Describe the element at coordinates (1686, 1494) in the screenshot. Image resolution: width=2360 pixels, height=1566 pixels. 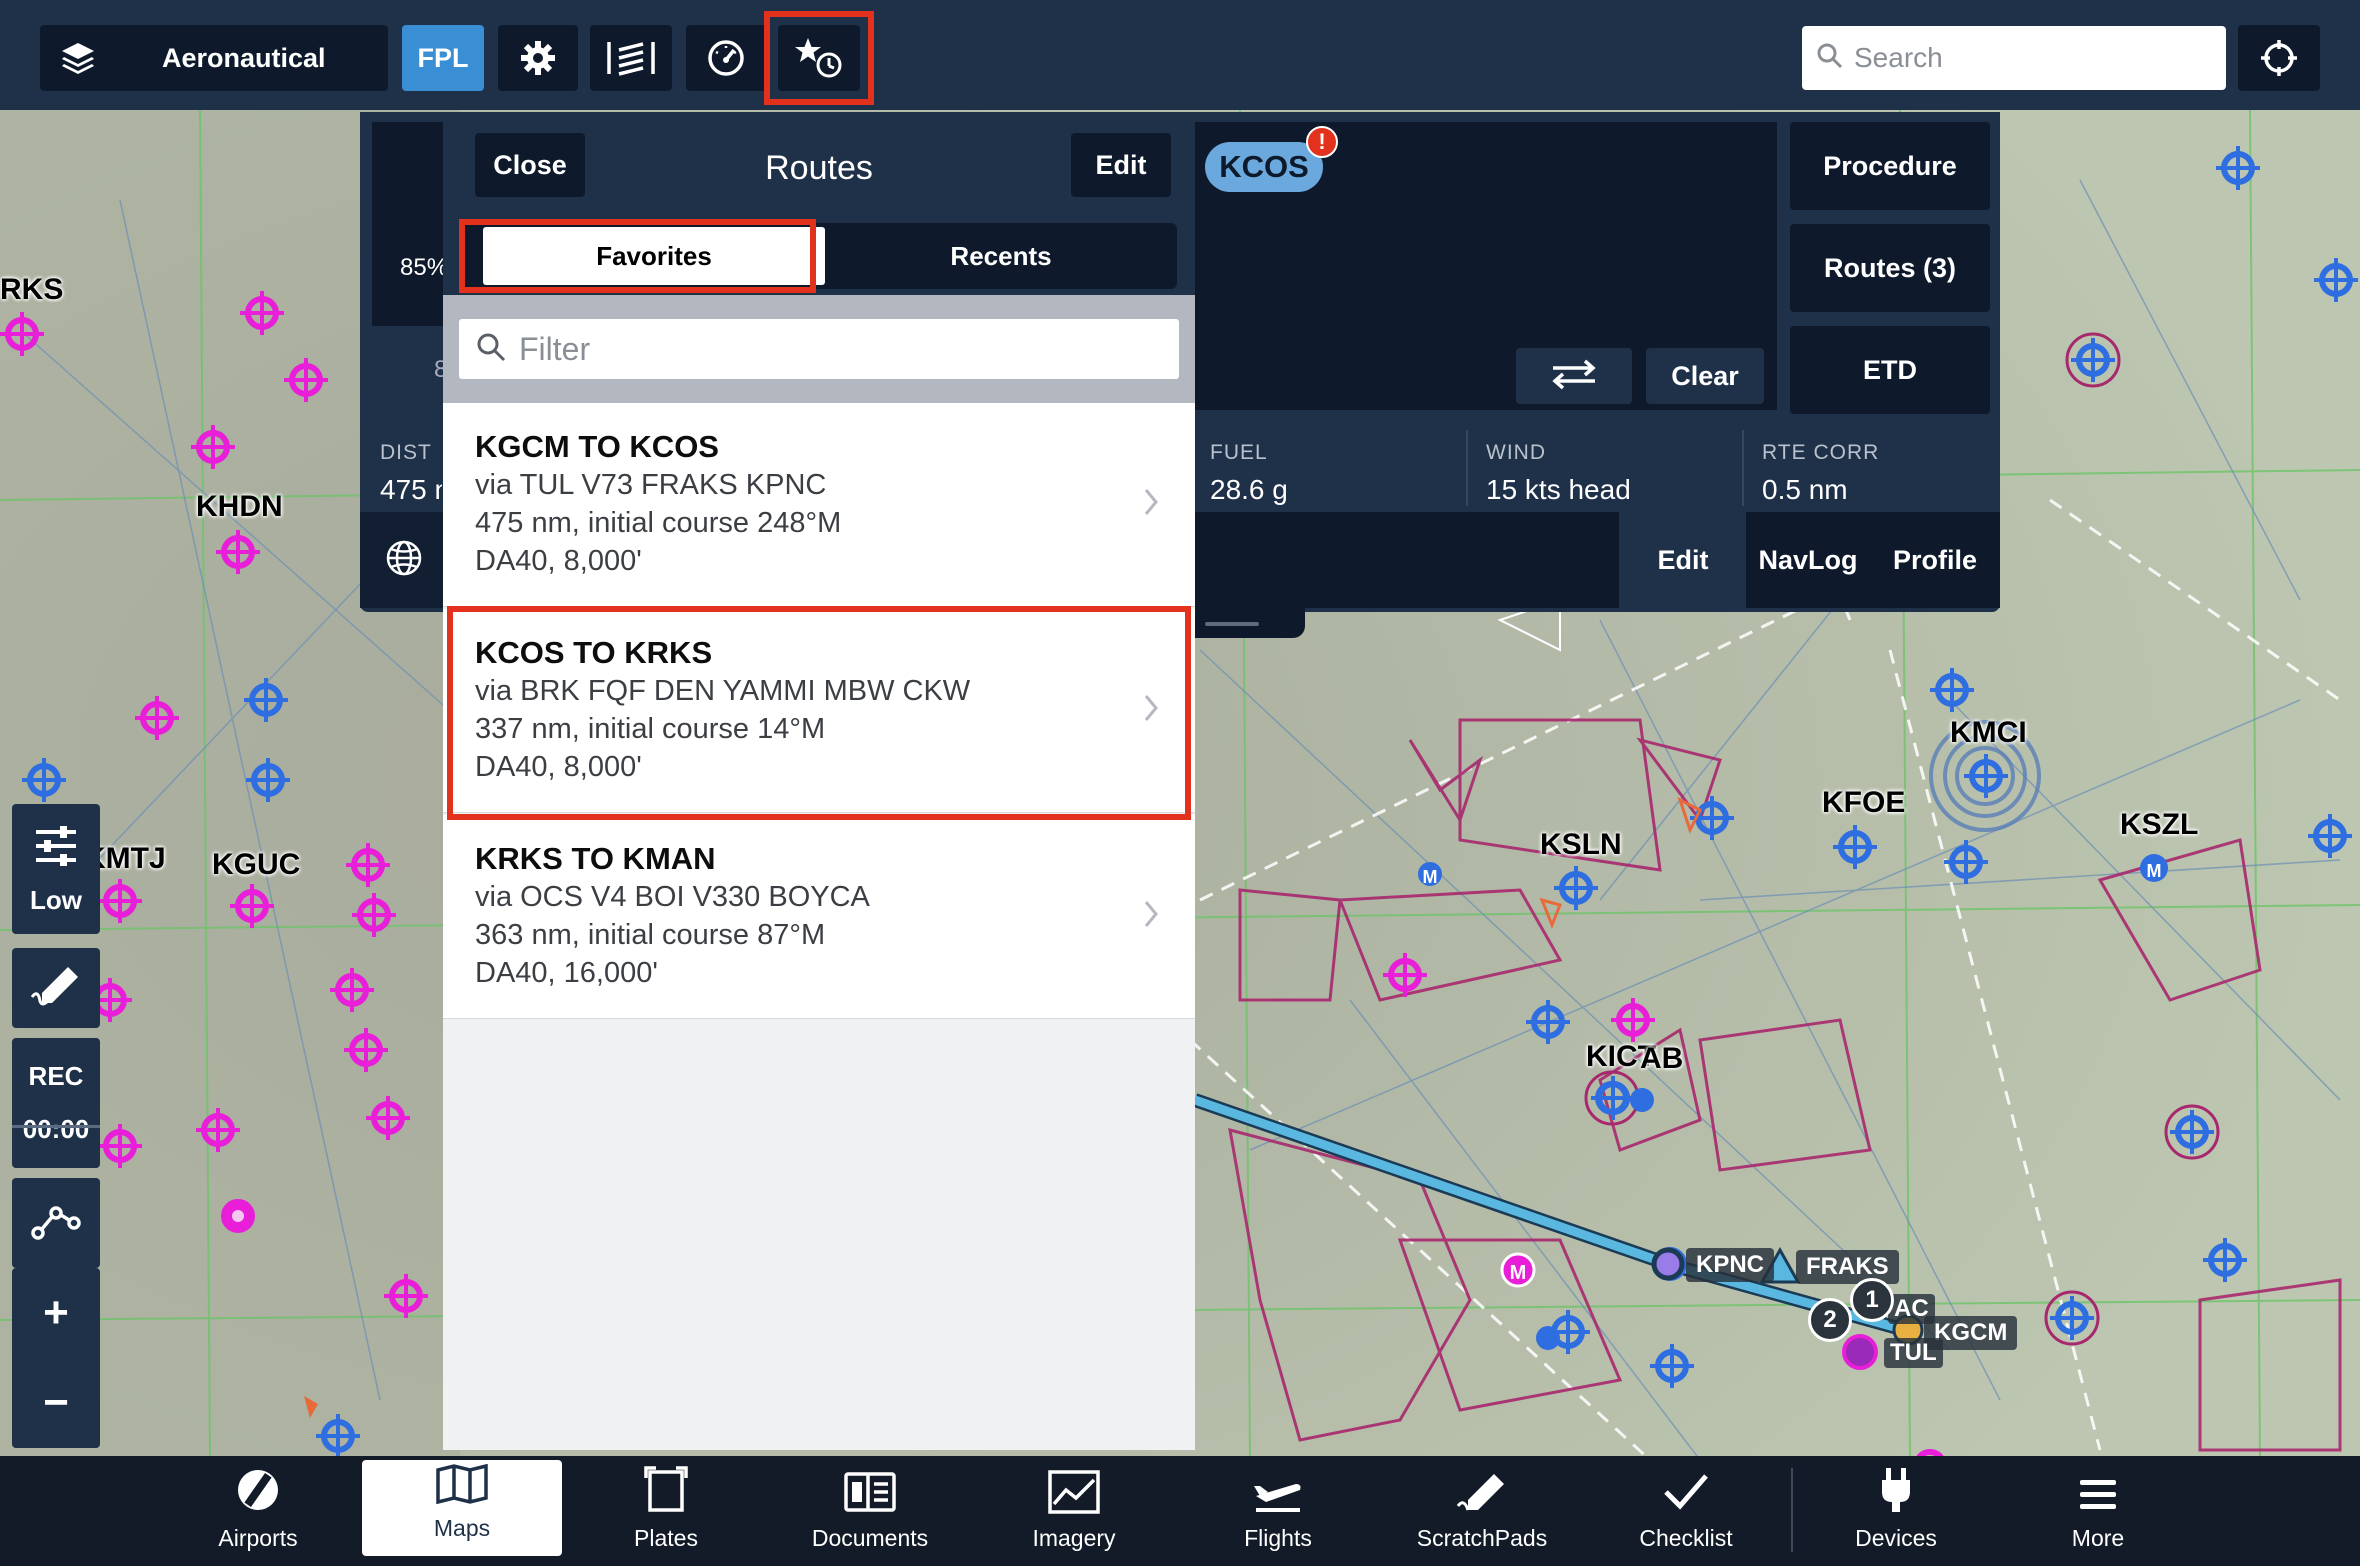
I see `checklist-icon` at that location.